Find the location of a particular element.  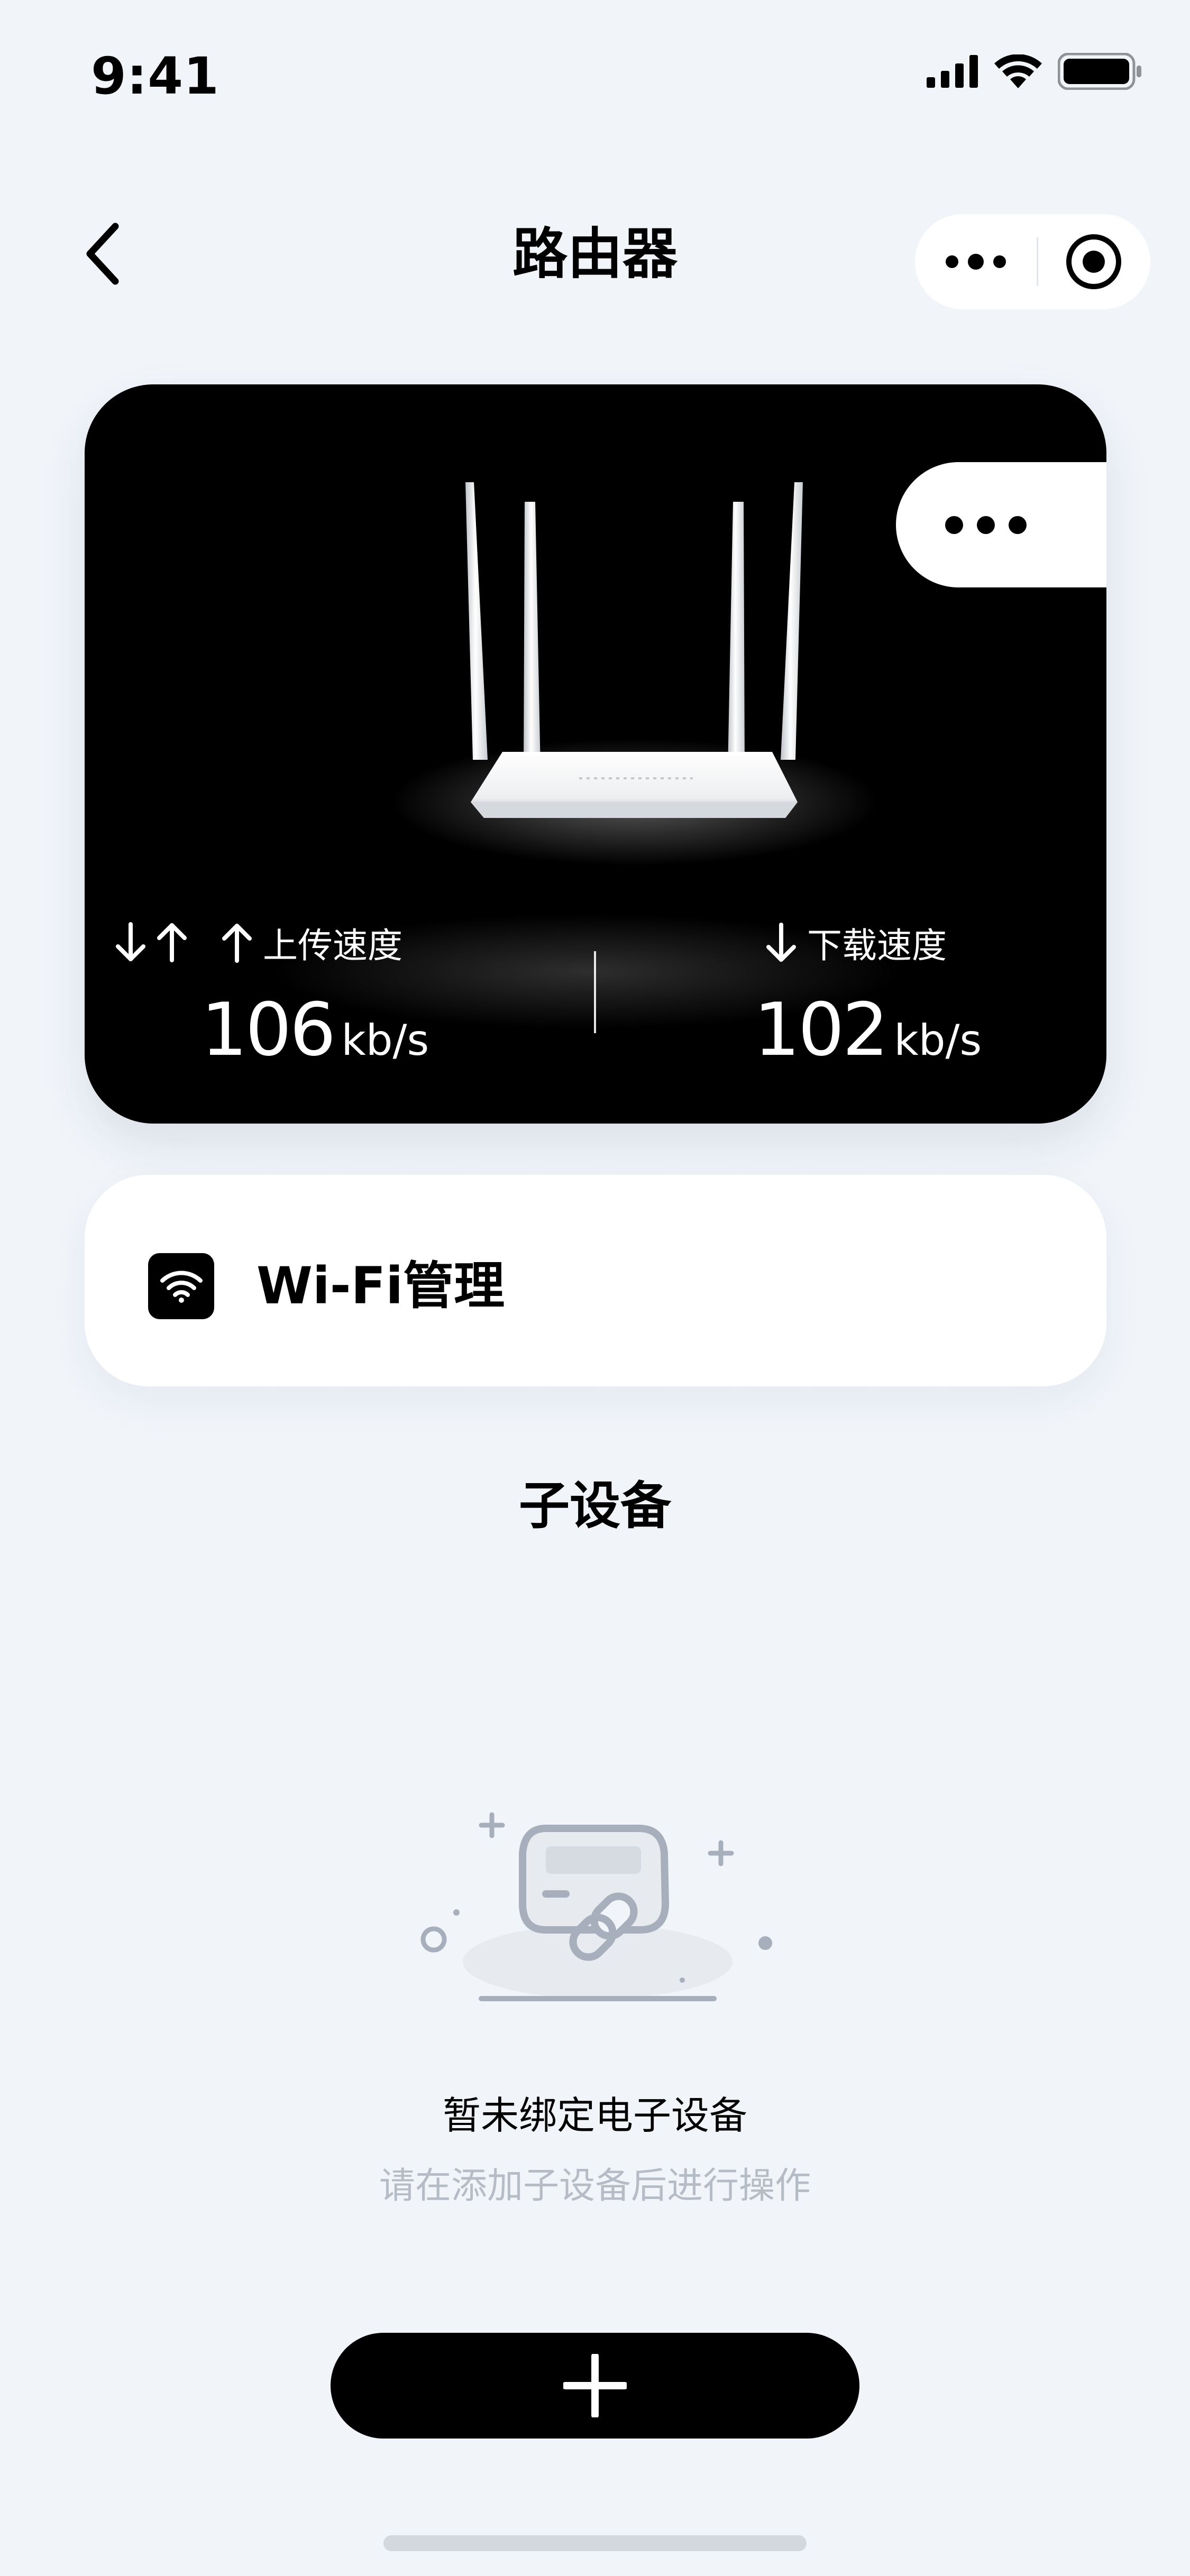

nav-bar: 路由器 is located at coordinates (595, 255).